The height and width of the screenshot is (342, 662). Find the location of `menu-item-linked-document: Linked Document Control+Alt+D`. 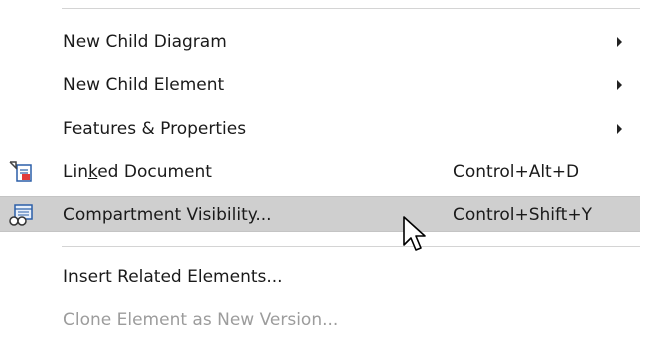

menu-item-linked-document: Linked Document Control+Alt+D is located at coordinates (320, 172).